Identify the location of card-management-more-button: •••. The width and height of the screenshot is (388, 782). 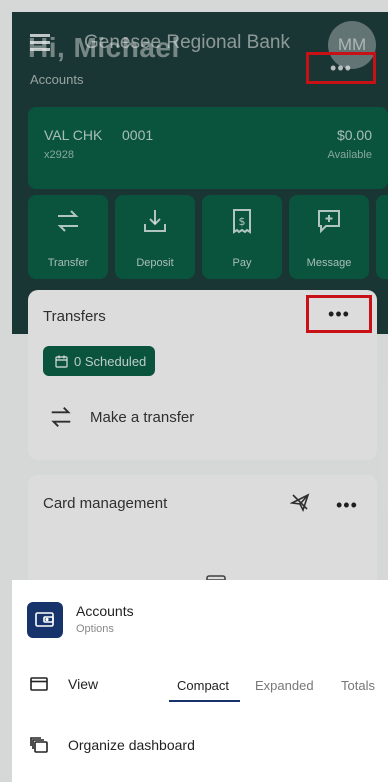
(347, 505).